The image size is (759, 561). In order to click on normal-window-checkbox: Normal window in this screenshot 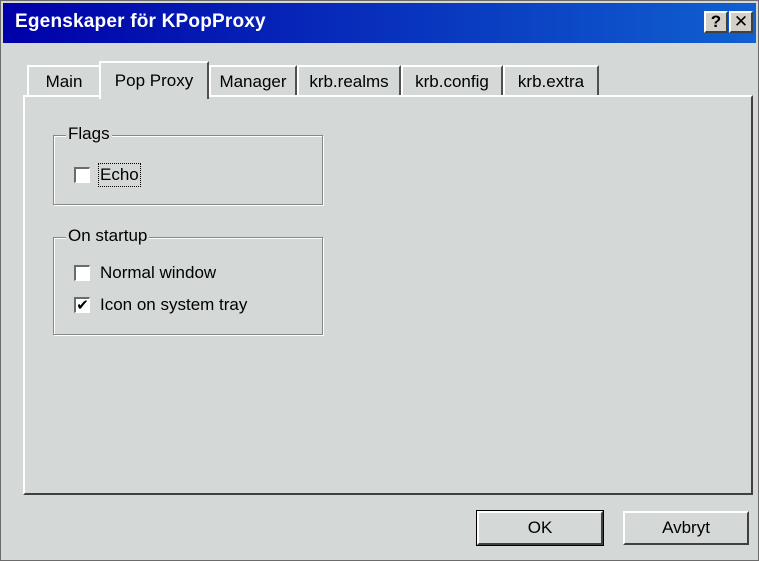, I will do `click(145, 273)`.